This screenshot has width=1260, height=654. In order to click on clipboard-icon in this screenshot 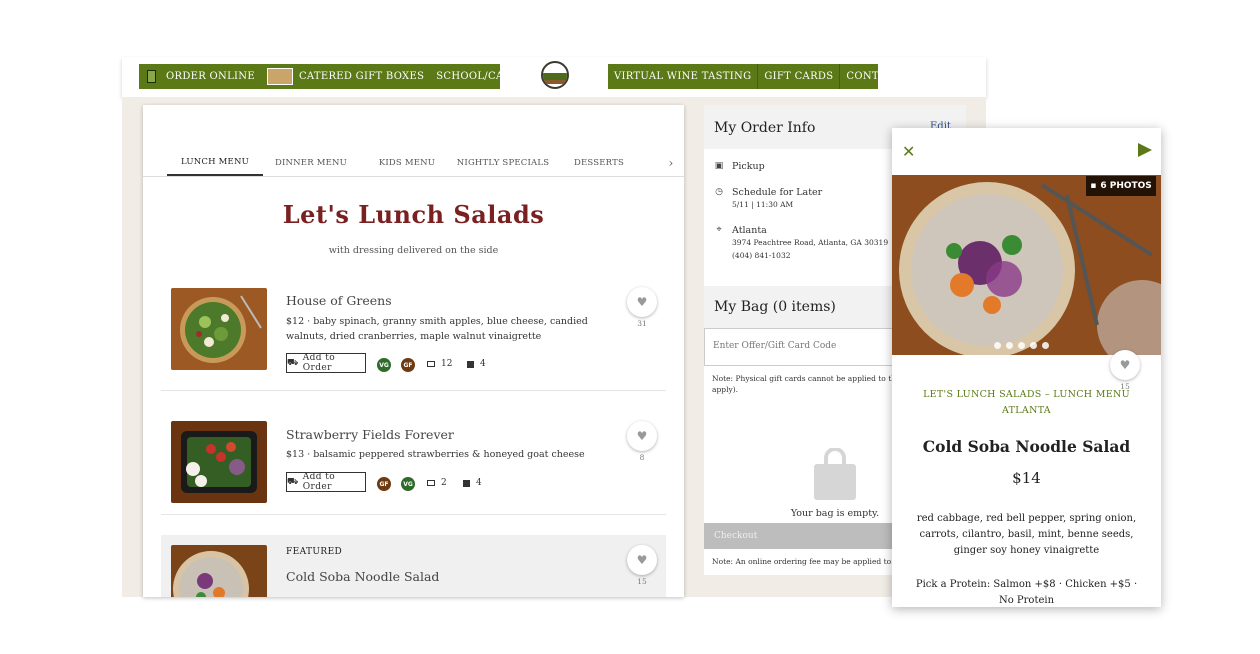, I will do `click(151, 76)`.